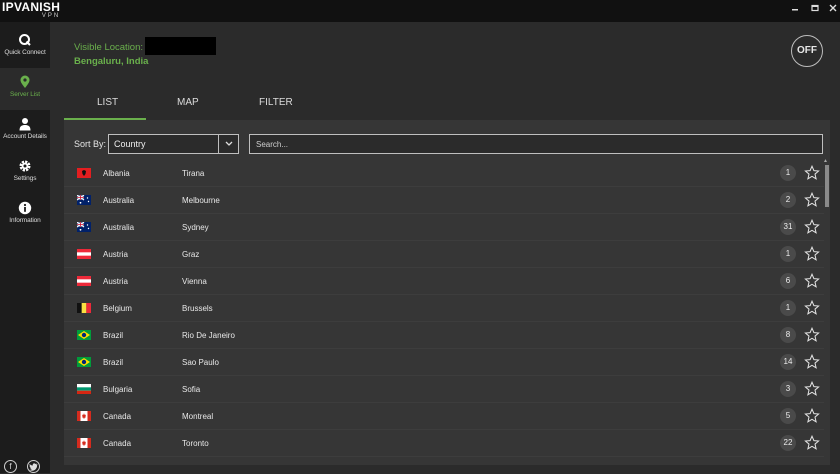 The width and height of the screenshot is (840, 474). I want to click on chevron-down-icon, so click(229, 143).